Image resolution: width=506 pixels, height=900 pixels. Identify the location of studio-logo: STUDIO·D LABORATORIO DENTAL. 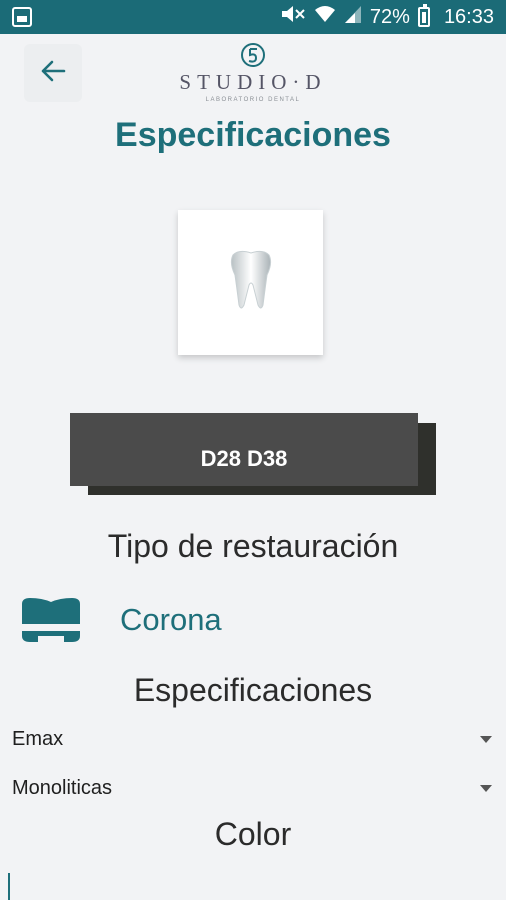
(253, 75).